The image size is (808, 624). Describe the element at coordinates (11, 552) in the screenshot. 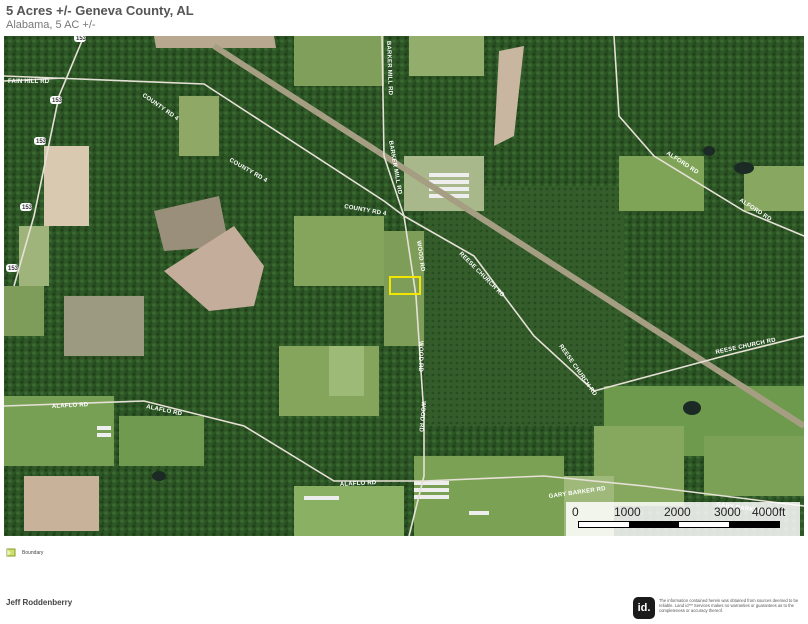

I see `boundary-legend-icon` at that location.